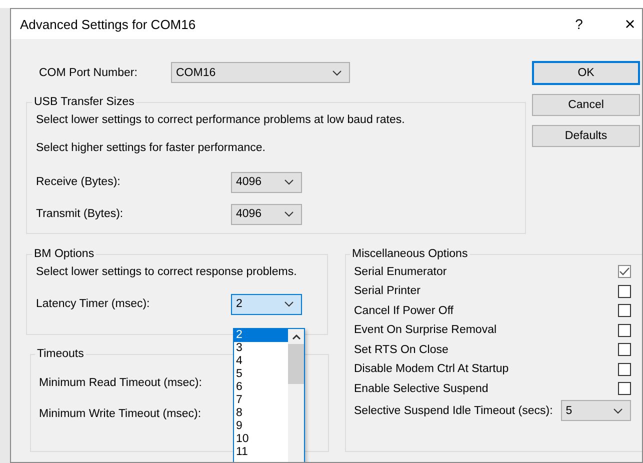  I want to click on option-label: Event On Surprise Removal, so click(425, 330).